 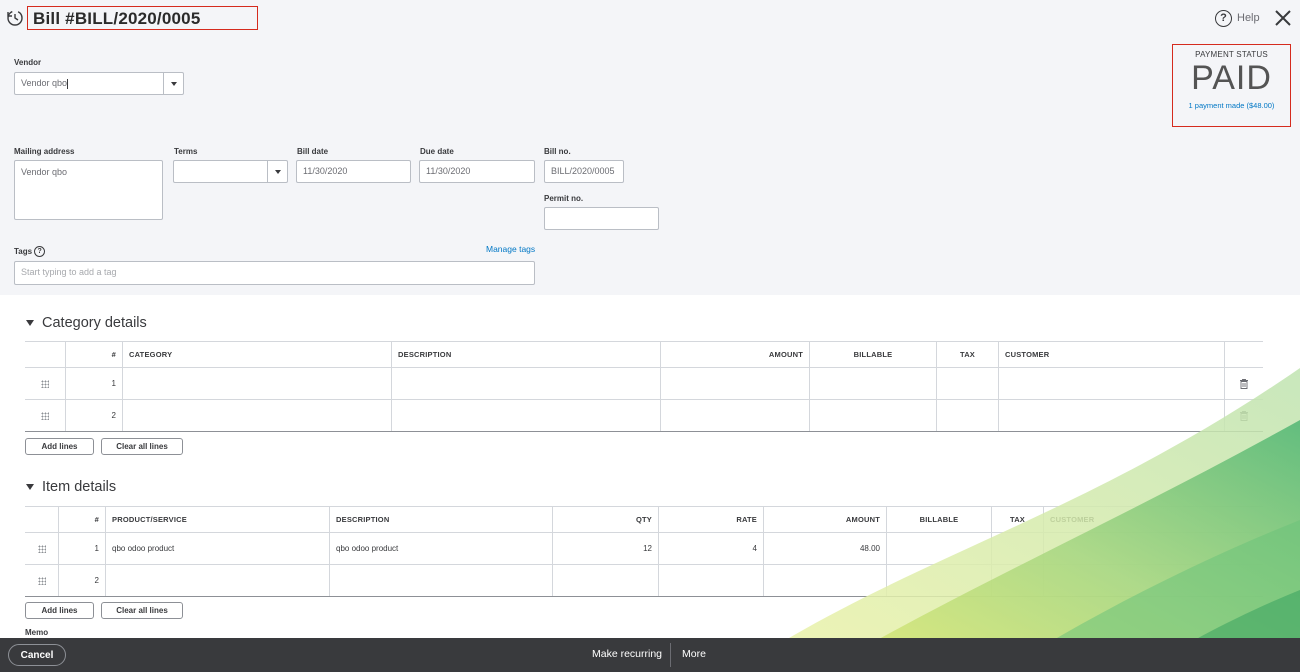 What do you see at coordinates (353, 171) in the screenshot?
I see `bill-date-field: 11/30/2020` at bounding box center [353, 171].